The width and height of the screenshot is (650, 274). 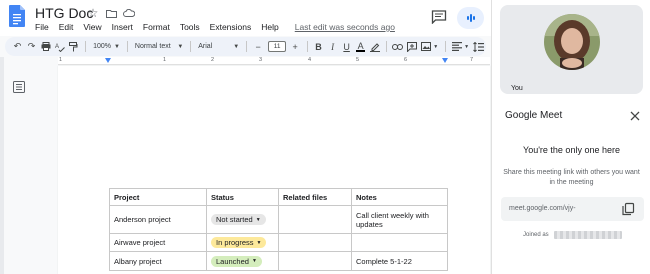 I want to click on joined-as-label: Joined as, so click(x=536, y=235).